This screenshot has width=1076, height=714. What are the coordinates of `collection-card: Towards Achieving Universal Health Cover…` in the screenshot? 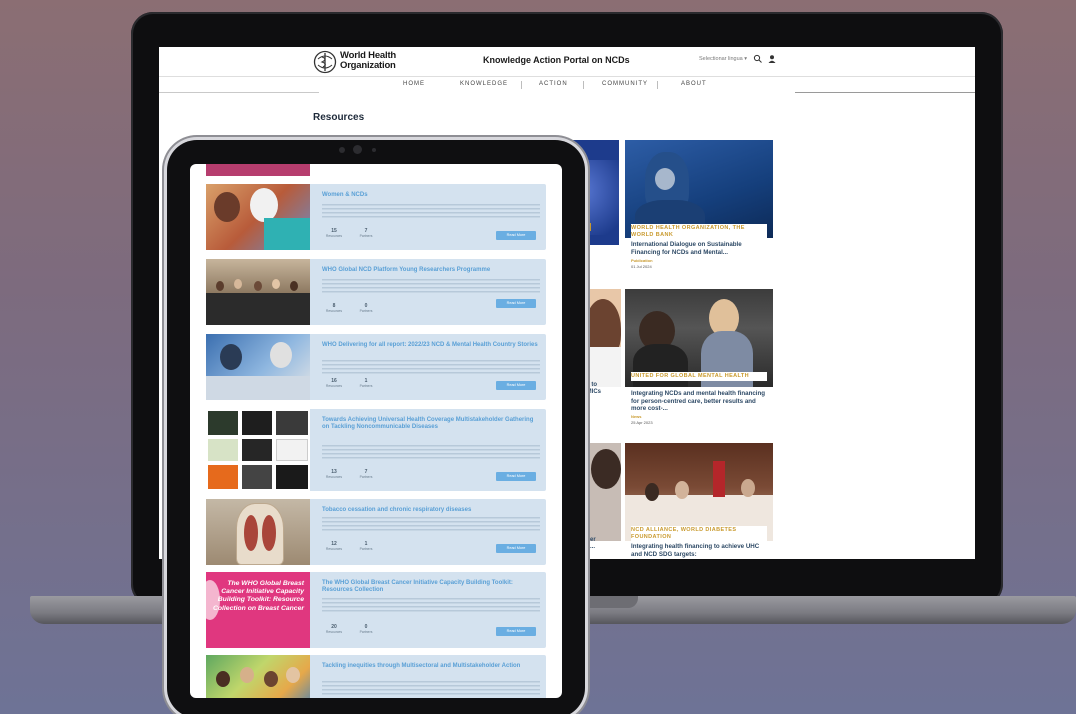 It's located at (376, 450).